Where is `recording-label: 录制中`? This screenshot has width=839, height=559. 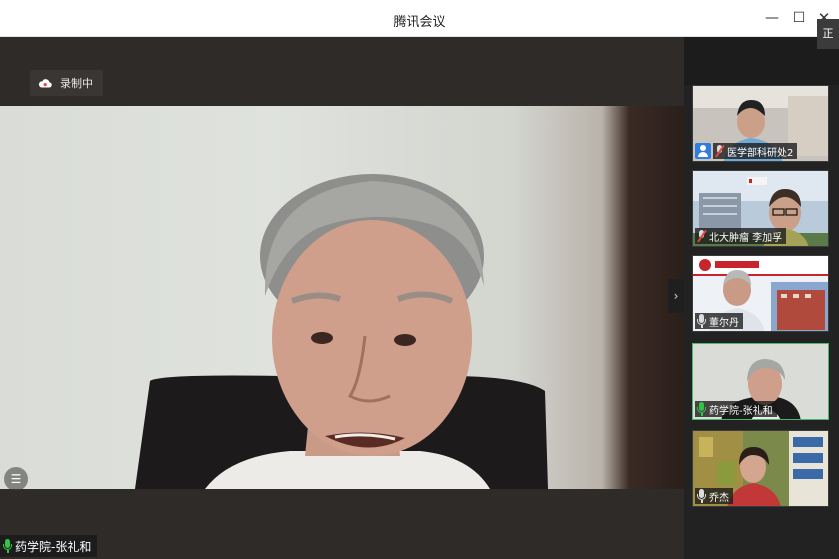
recording-label: 录制中 is located at coordinates (76, 83).